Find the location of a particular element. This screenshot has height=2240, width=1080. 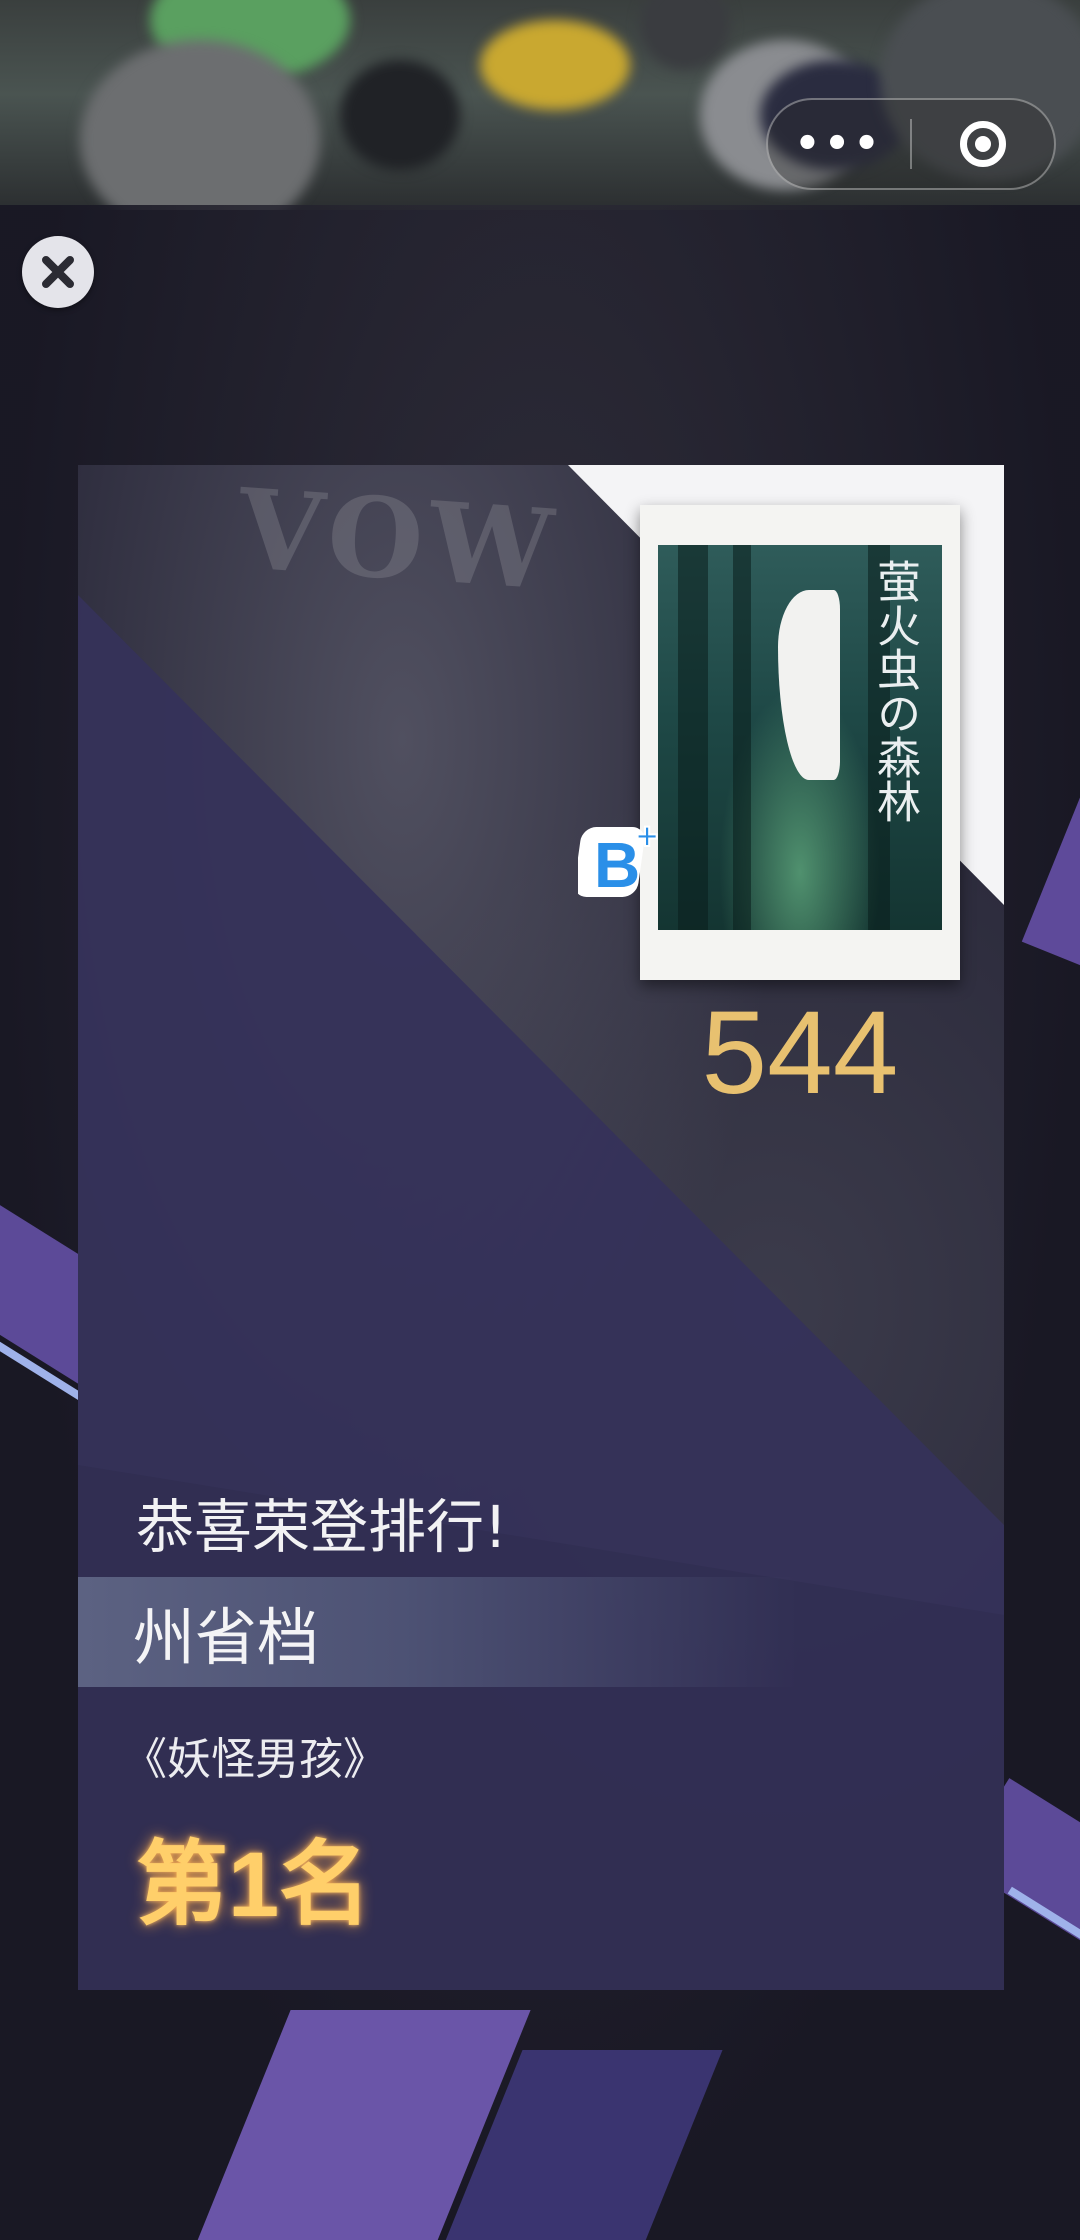

work-title: 《妖怪男孩》 is located at coordinates (255, 1759).